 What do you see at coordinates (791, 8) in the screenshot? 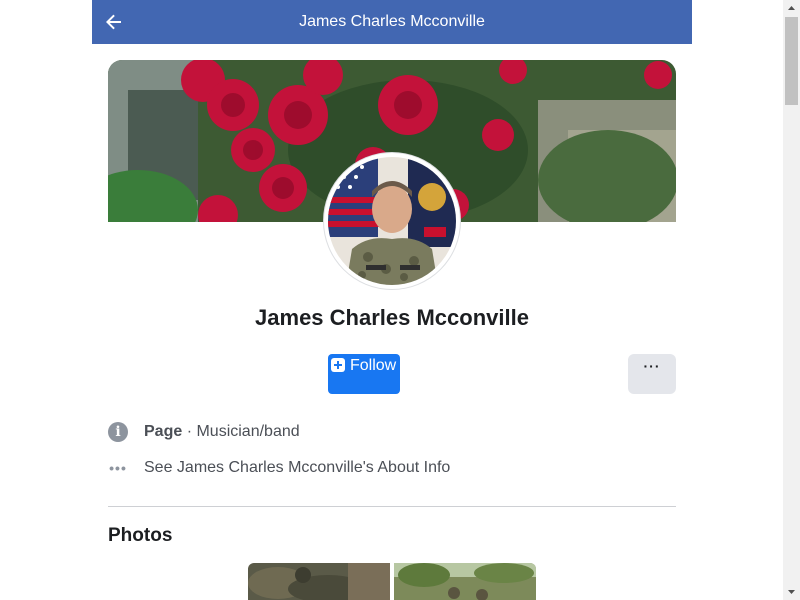
I see `scroll-up-arrow-icon` at bounding box center [791, 8].